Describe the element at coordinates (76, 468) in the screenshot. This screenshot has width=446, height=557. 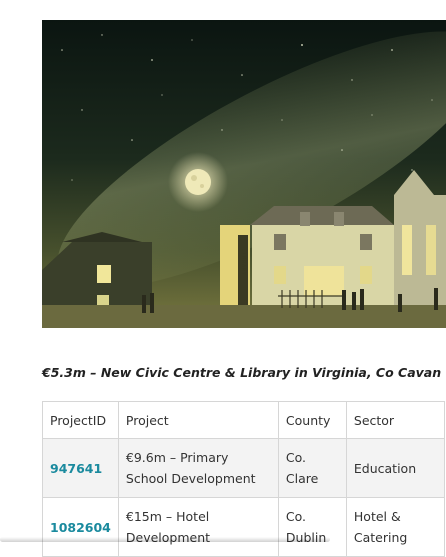
I see `project-id-link: 947641` at that location.